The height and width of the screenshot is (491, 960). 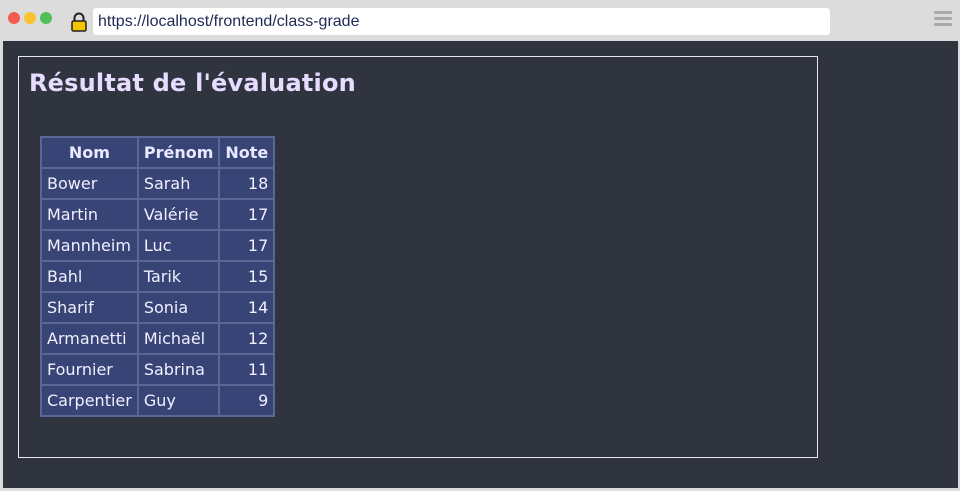 What do you see at coordinates (89, 307) in the screenshot?
I see `cell-nom: Sharif` at bounding box center [89, 307].